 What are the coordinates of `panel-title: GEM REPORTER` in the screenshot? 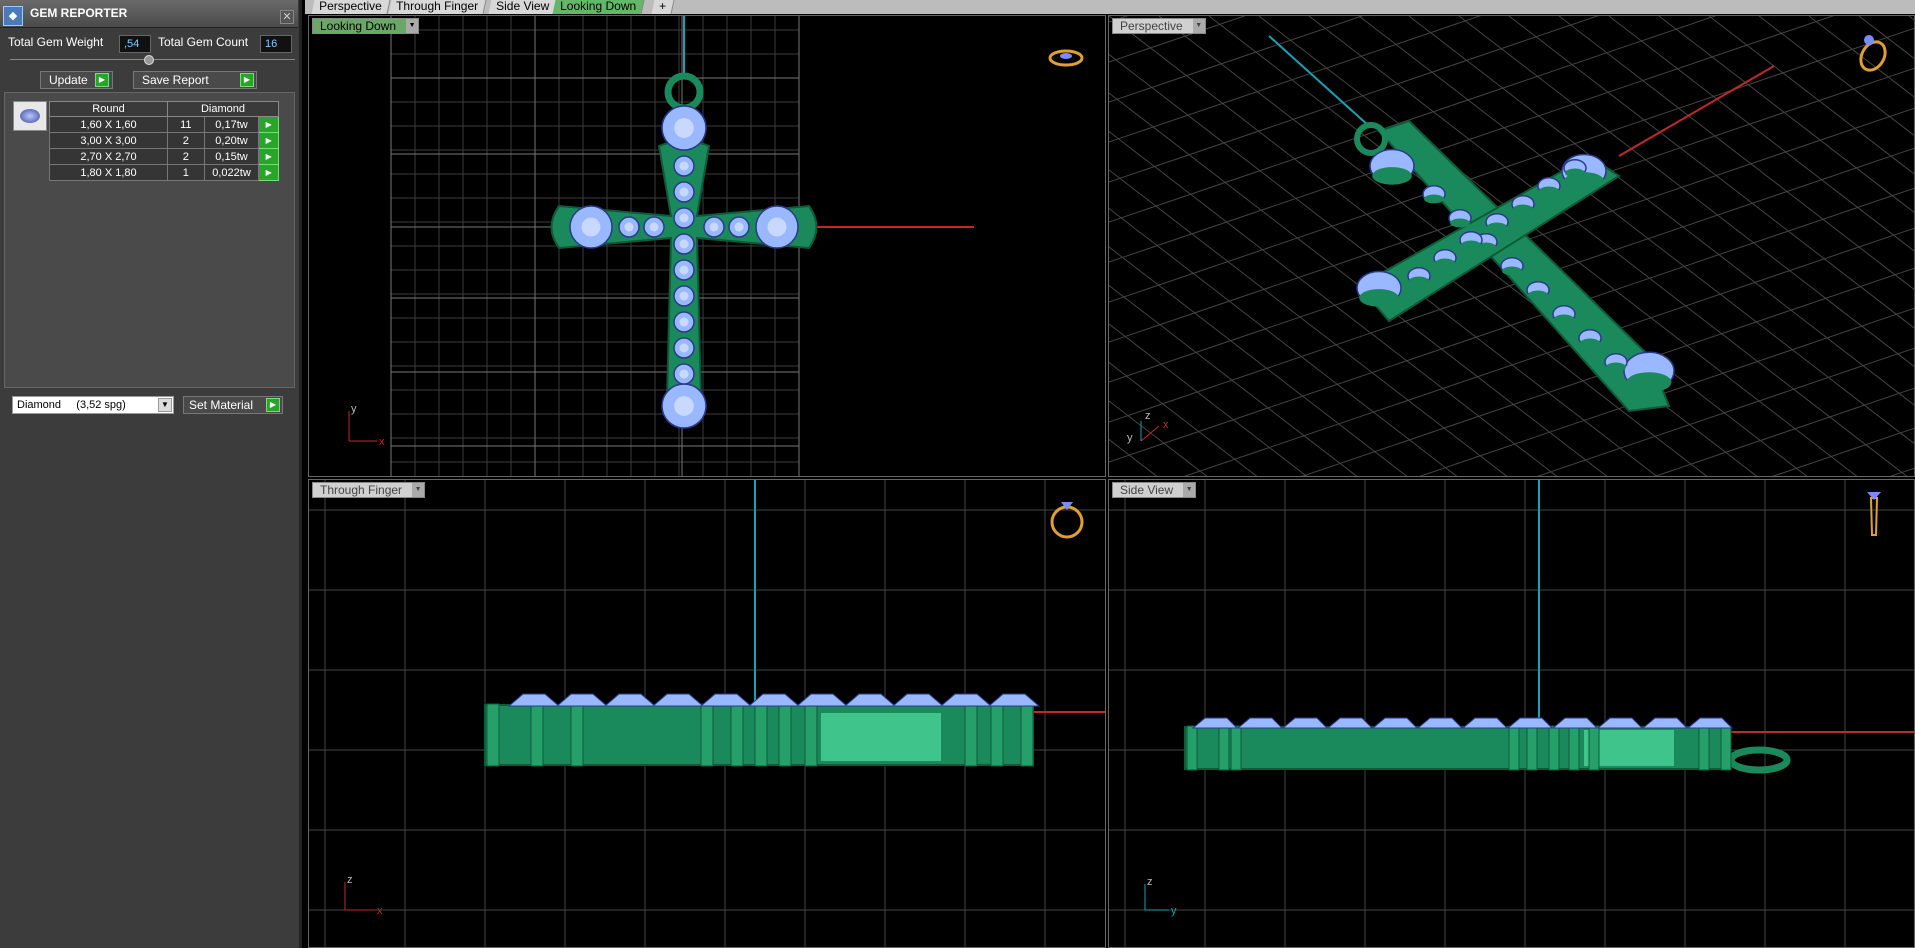 It's located at (79, 13).